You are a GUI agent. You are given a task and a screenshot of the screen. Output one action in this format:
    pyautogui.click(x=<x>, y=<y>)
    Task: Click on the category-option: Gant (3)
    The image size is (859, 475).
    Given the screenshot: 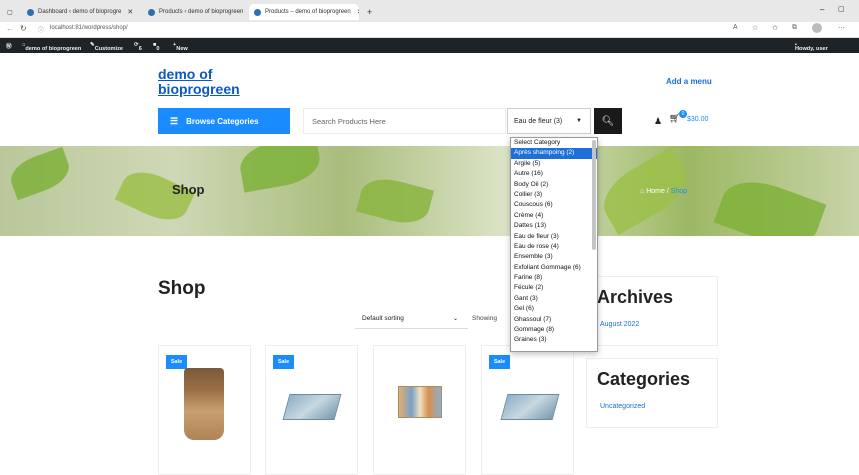 What is the action you would take?
    pyautogui.click(x=554, y=299)
    